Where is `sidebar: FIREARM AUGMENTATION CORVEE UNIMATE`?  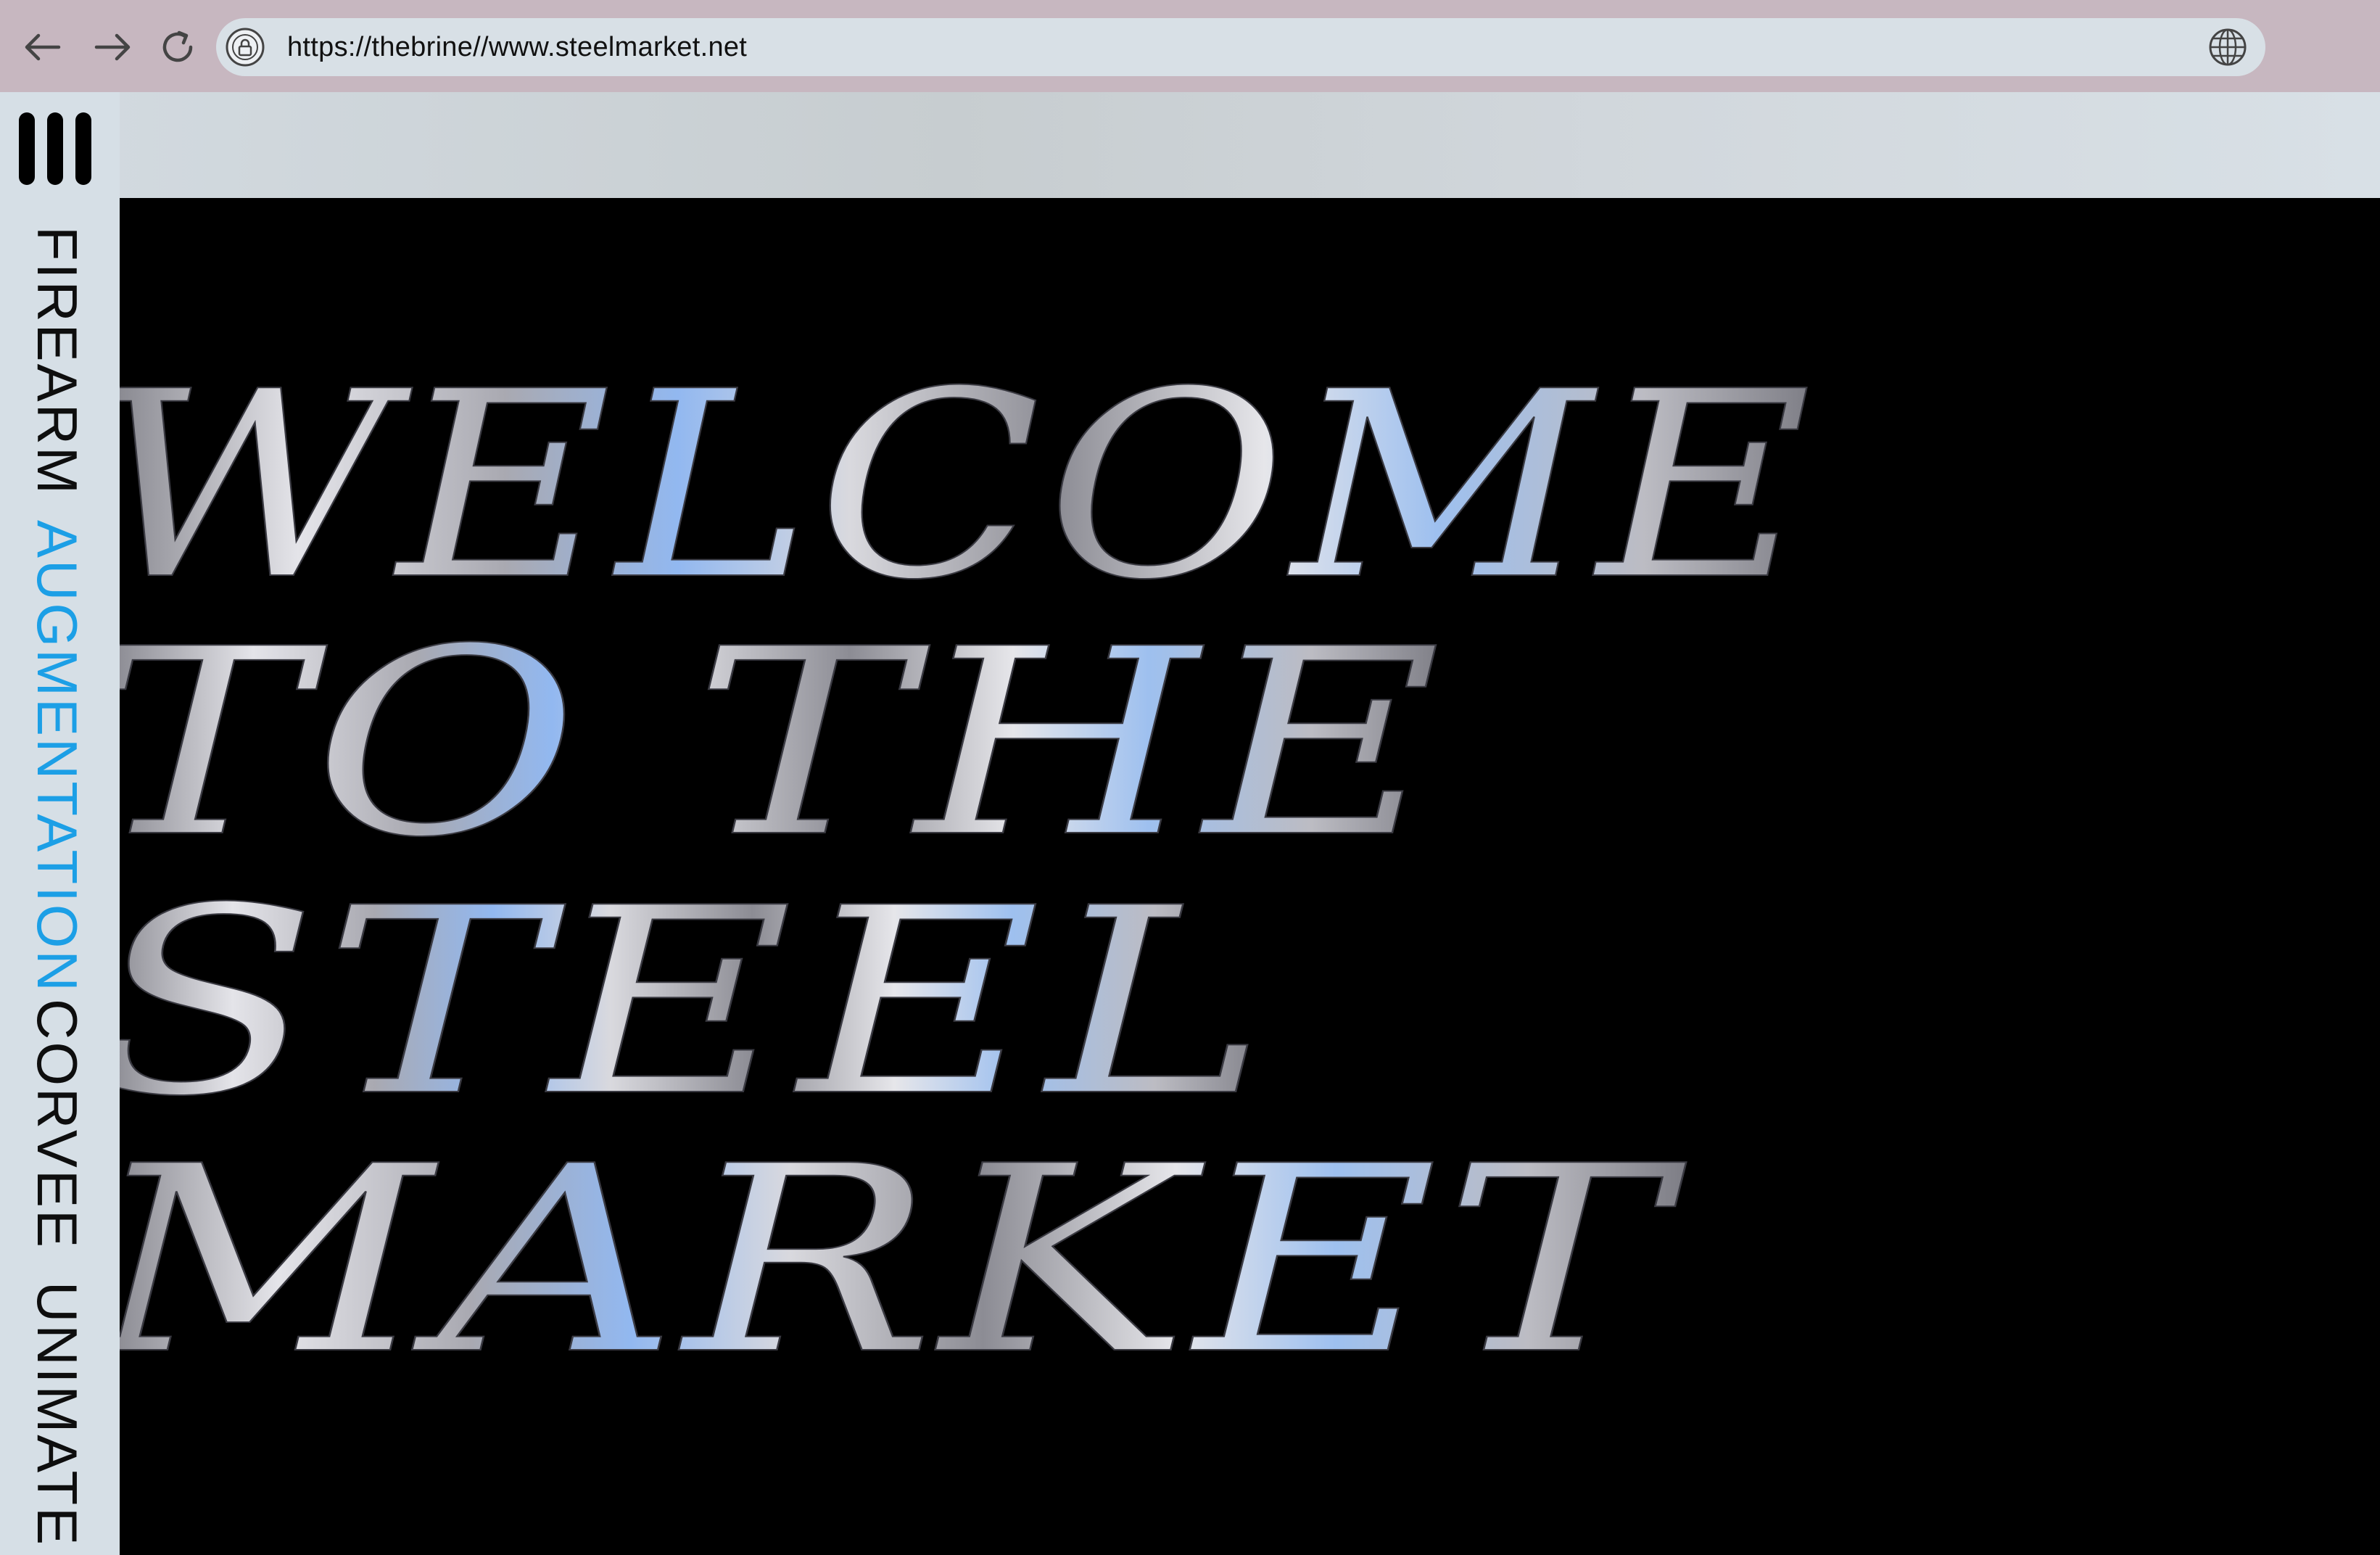
sidebar: FIREARM AUGMENTATION CORVEE UNIMATE is located at coordinates (60, 823).